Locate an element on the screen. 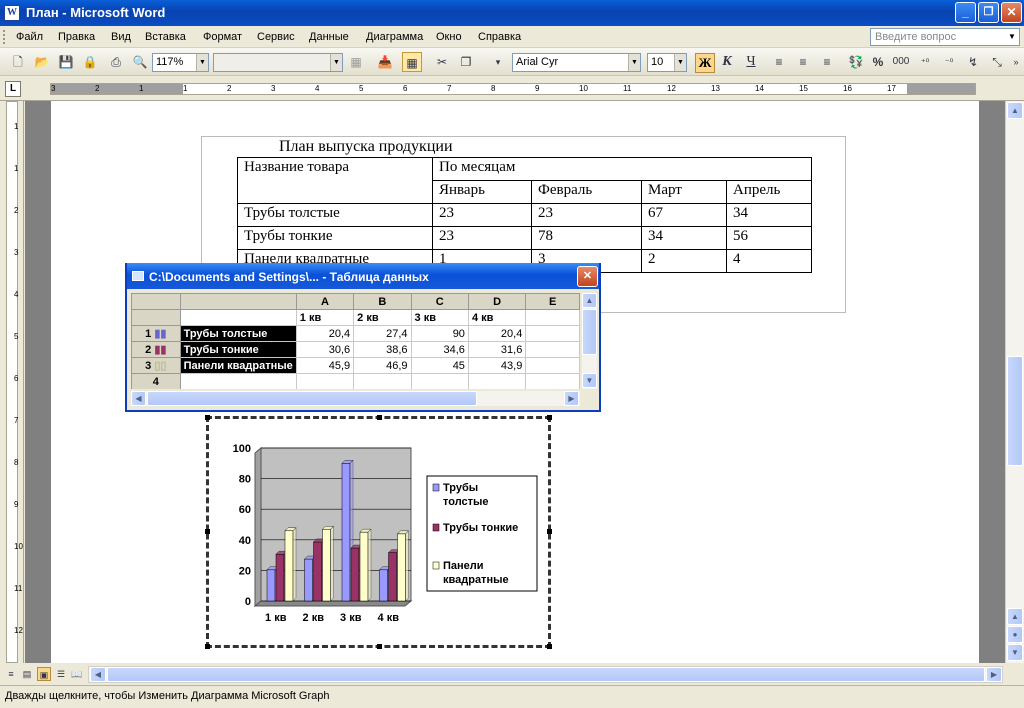  toolbar-options-icon: » is located at coordinates (1016, 62).